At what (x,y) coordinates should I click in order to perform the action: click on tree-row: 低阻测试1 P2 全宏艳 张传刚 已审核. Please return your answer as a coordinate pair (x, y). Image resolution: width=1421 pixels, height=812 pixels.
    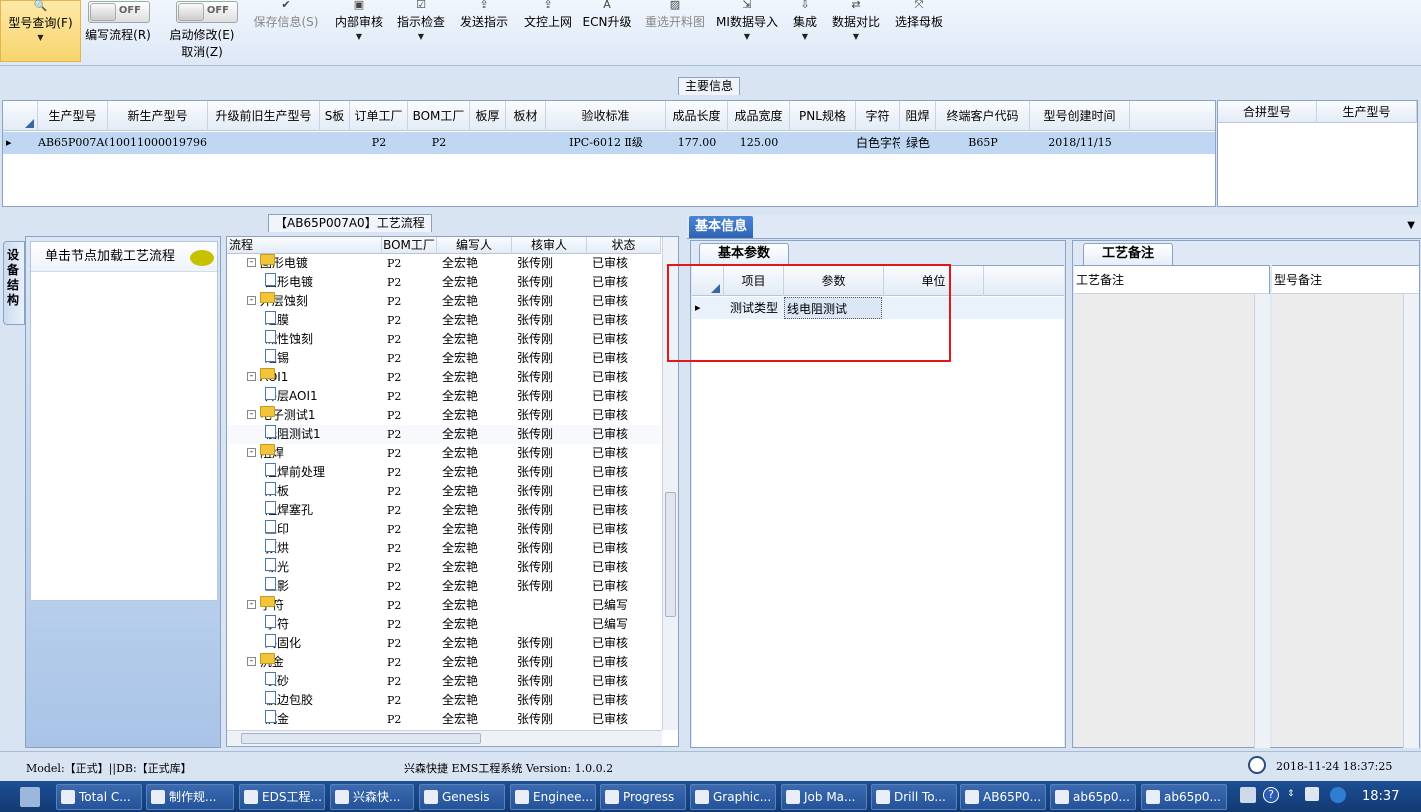
    Looking at the image, I should click on (444, 434).